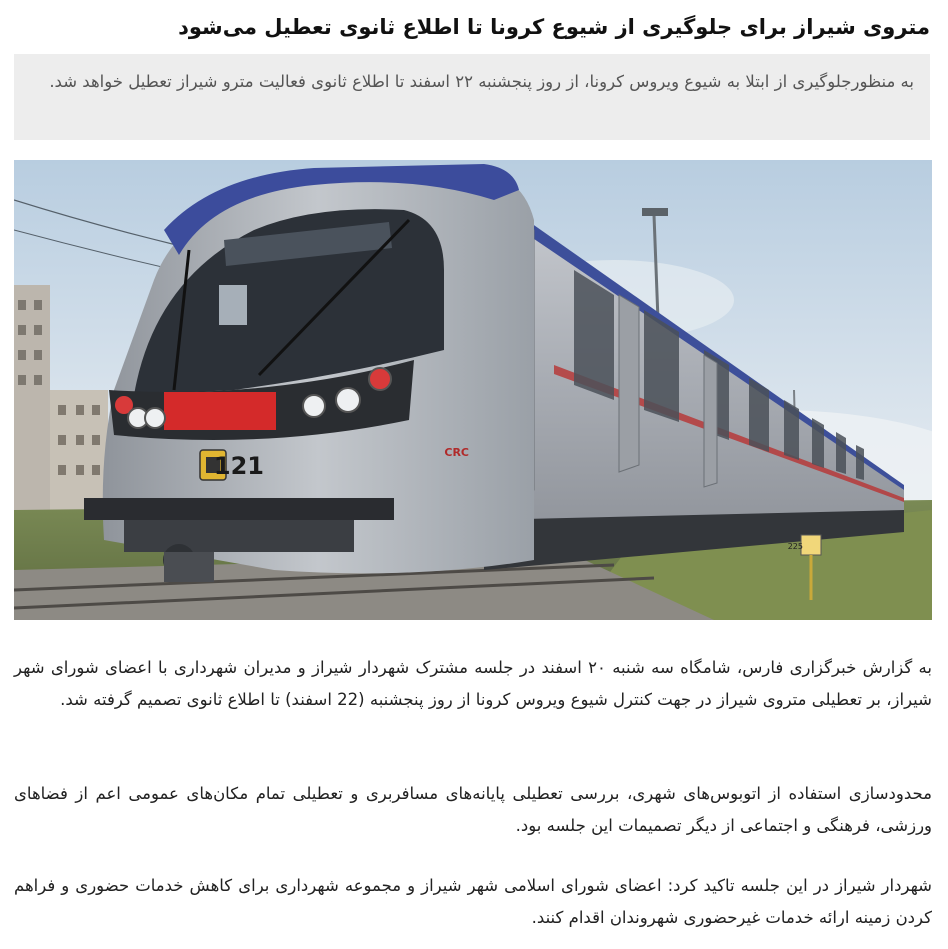 Image resolution: width=948 pixels, height=949 pixels. What do you see at coordinates (239, 466) in the screenshot?
I see `train-number-label: 121` at bounding box center [239, 466].